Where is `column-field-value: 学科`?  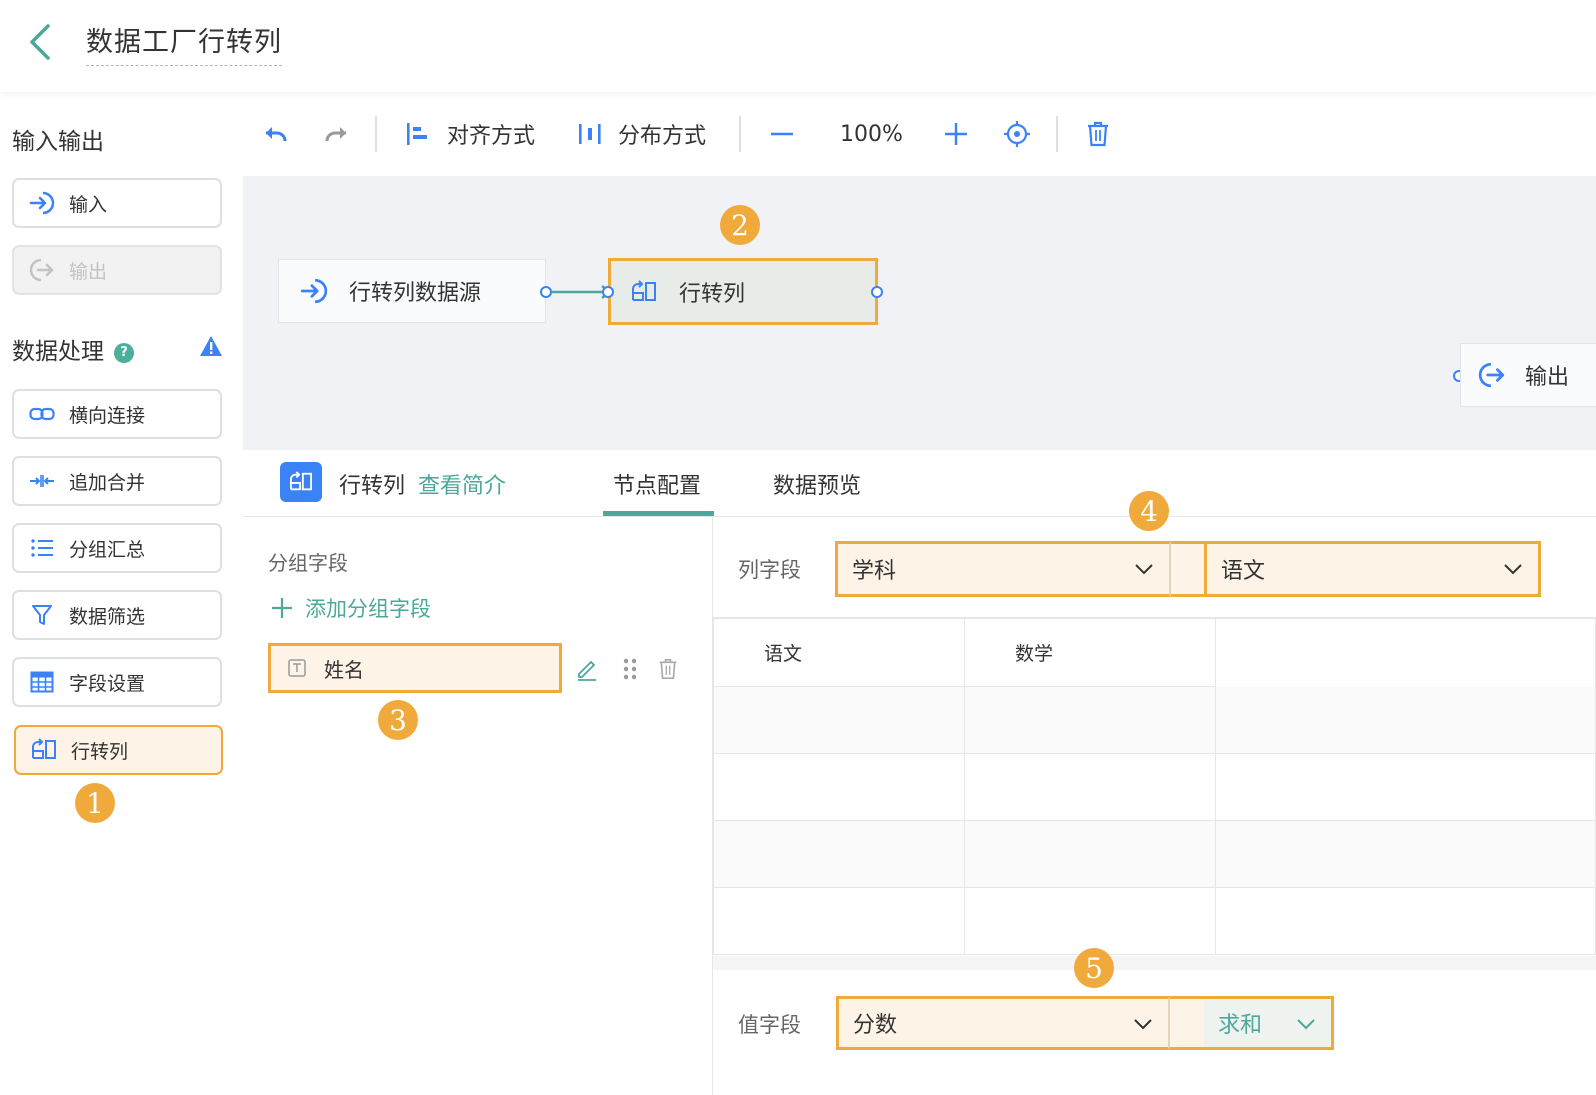
column-field-value: 学科 is located at coordinates (874, 571).